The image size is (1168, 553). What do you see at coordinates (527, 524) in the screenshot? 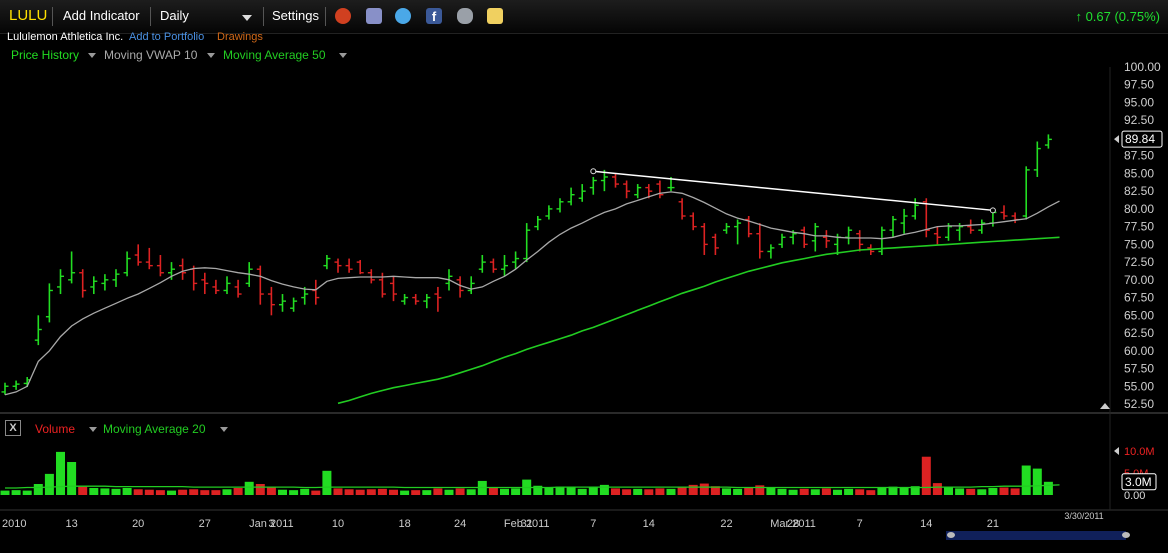
I see `x-tick-label: Feb 2011` at bounding box center [527, 524].